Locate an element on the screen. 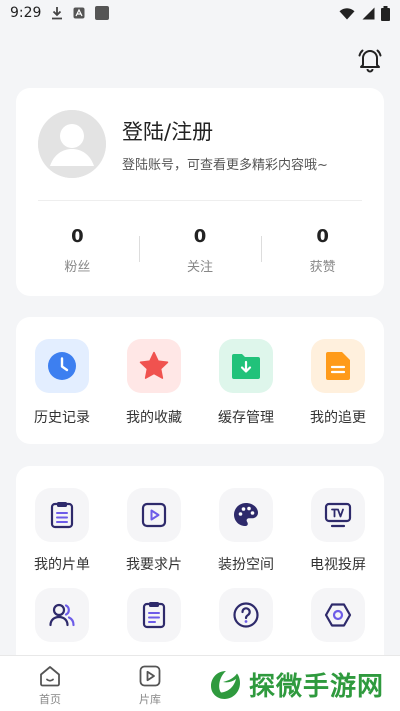 This screenshot has height=711, width=400. stat-fans: 0 粉丝 is located at coordinates (77, 250).